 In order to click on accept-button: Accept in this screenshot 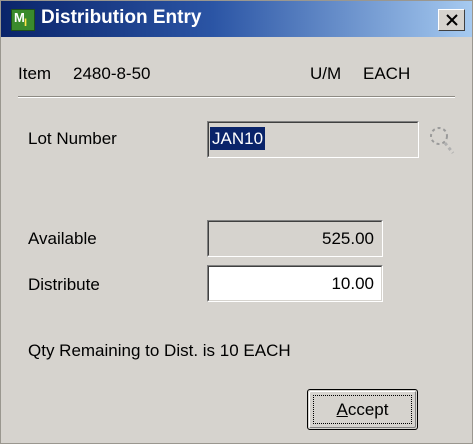, I will do `click(362, 409)`.